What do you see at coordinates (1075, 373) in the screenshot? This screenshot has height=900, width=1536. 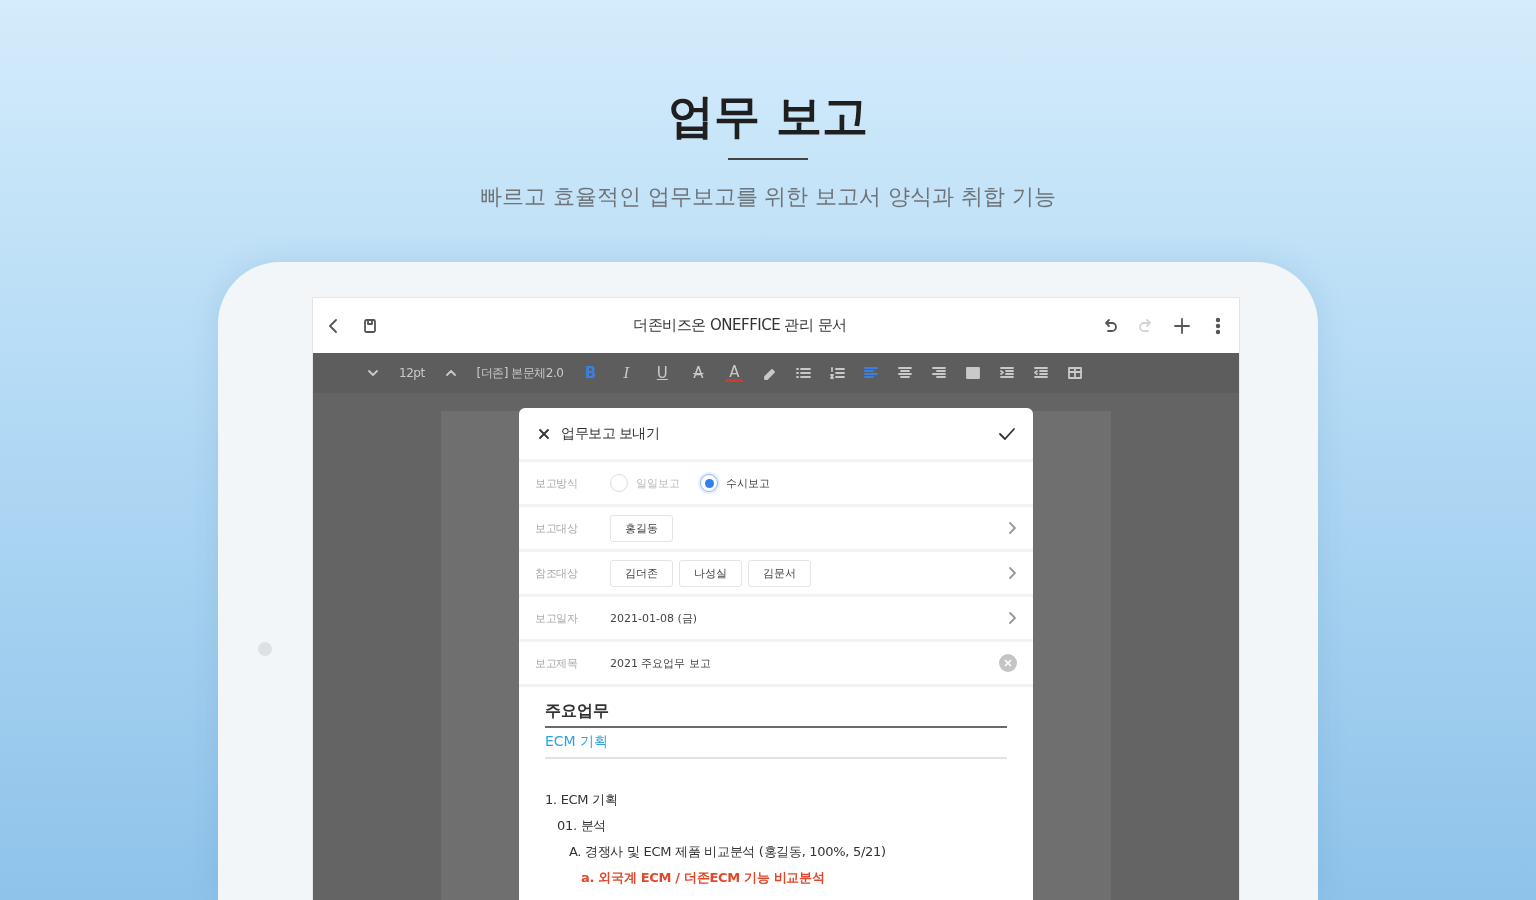 I see `table-icon` at bounding box center [1075, 373].